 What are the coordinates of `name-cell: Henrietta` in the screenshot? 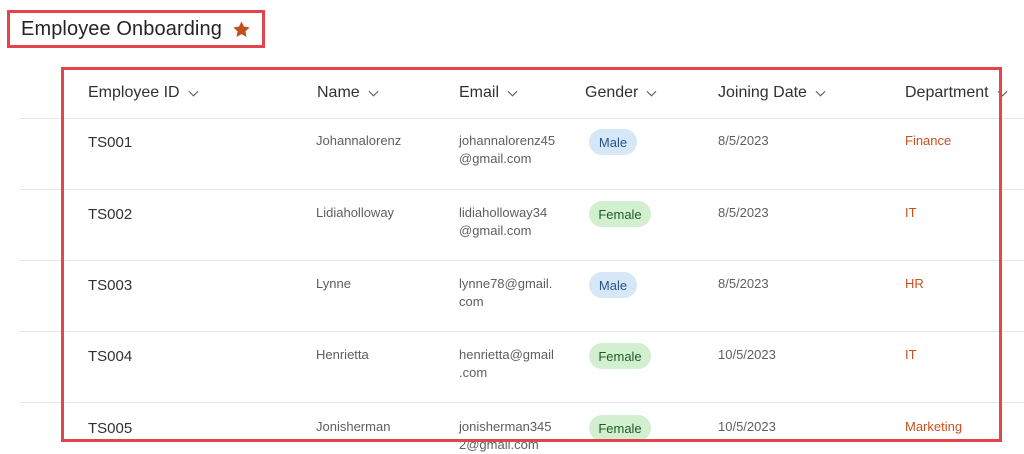 It's located at (342, 354).